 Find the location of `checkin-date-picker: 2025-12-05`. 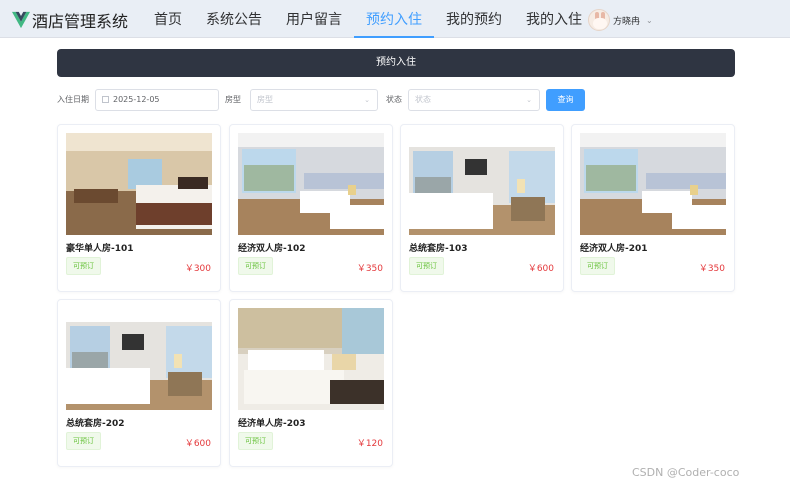

checkin-date-picker: 2025-12-05 is located at coordinates (157, 100).